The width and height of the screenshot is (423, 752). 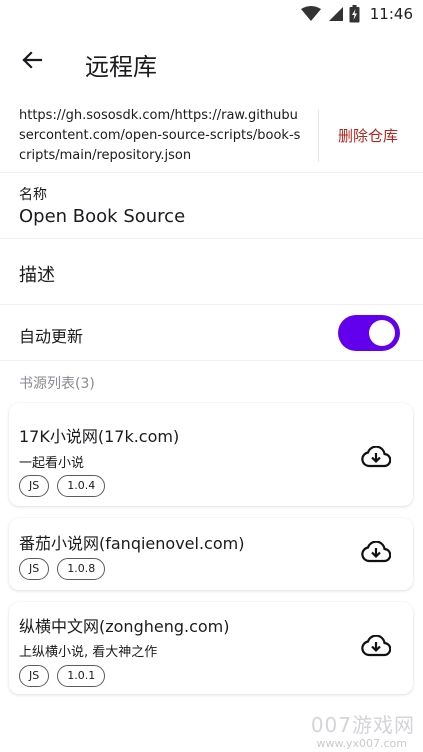 What do you see at coordinates (382, 333) in the screenshot?
I see `switch-thumb` at bounding box center [382, 333].